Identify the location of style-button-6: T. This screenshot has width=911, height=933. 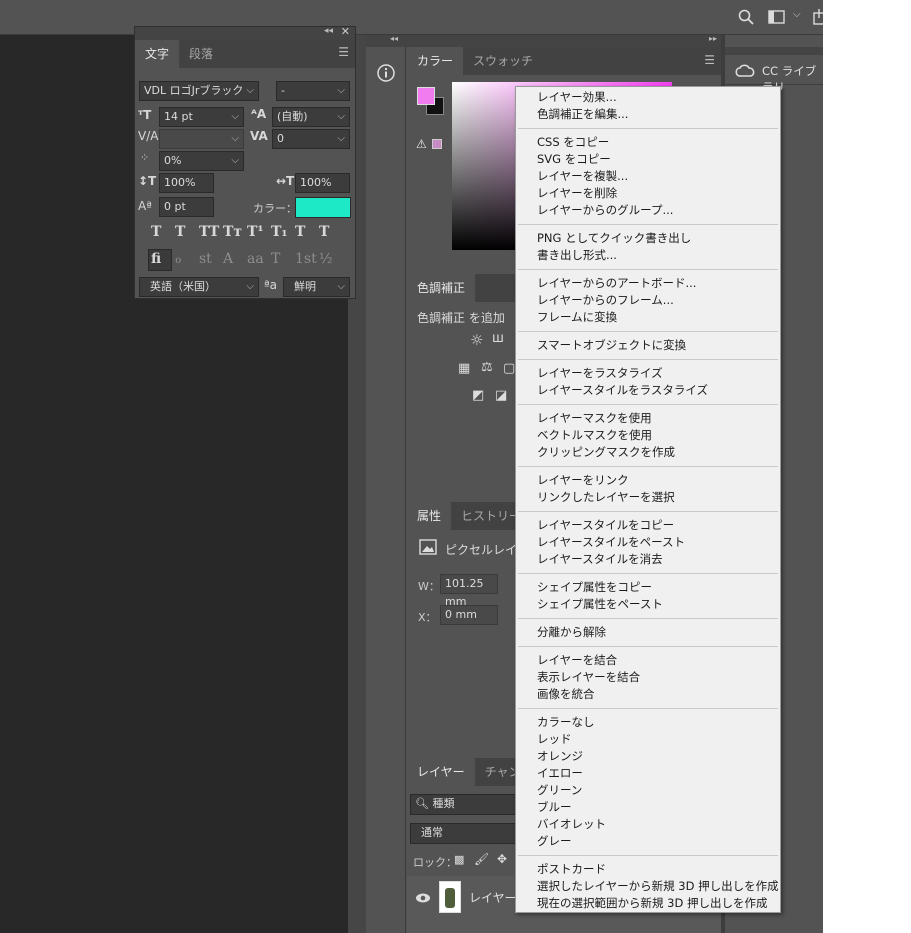
(300, 232).